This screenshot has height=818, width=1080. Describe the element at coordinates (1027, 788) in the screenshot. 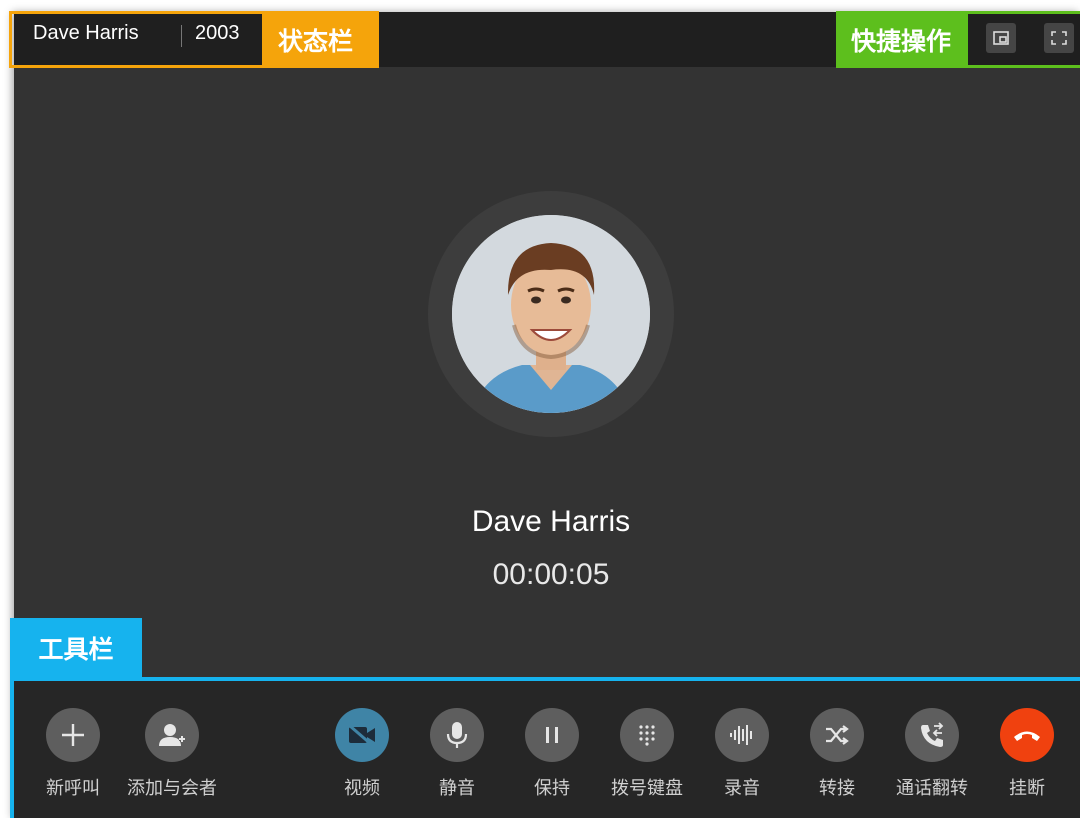

I see `hang-up-label: 挂断` at that location.